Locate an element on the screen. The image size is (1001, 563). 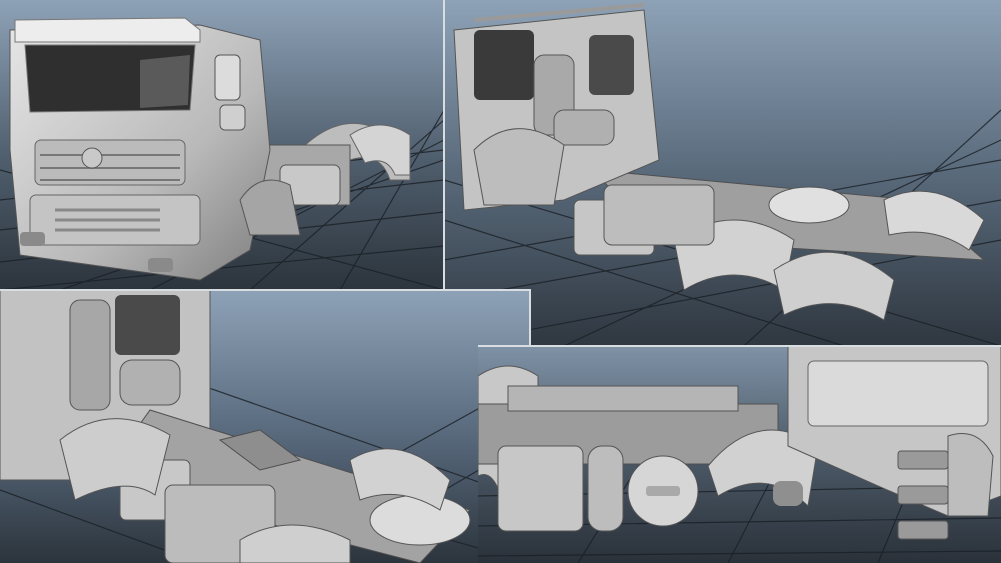
fuel-cap is located at coordinates (663, 491).